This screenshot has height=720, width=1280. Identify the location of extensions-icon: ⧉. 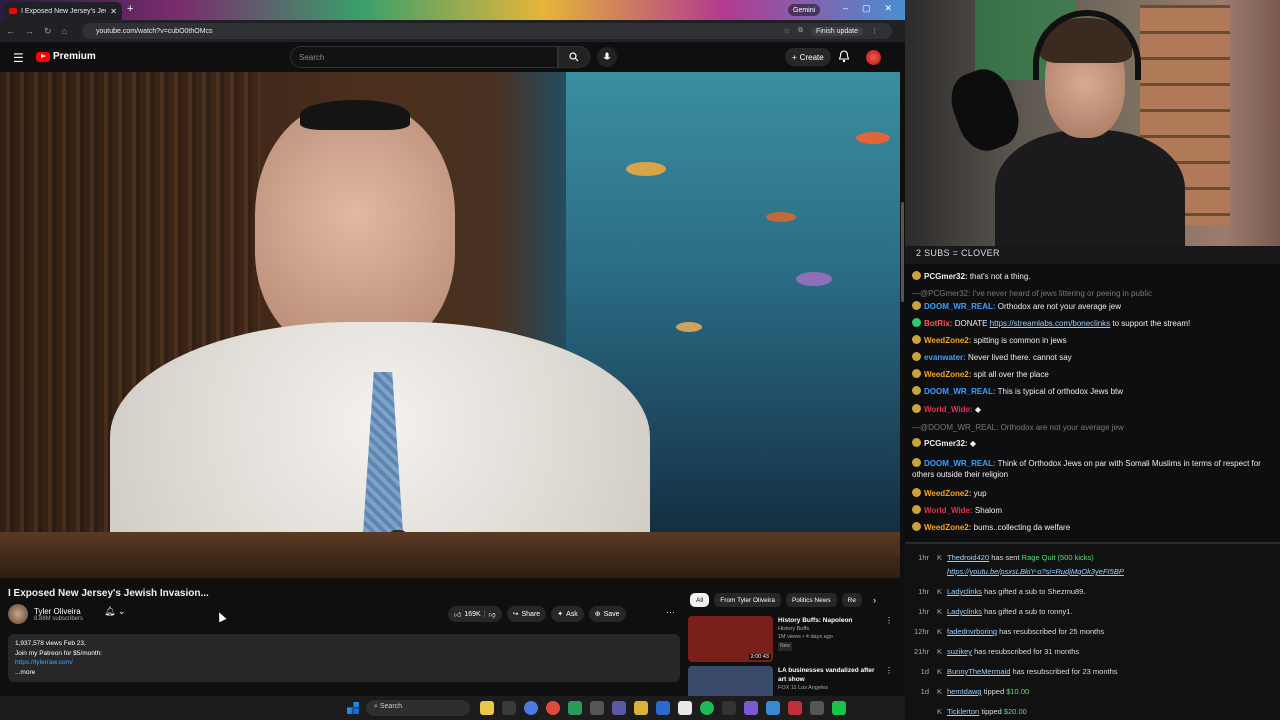
(800, 31).